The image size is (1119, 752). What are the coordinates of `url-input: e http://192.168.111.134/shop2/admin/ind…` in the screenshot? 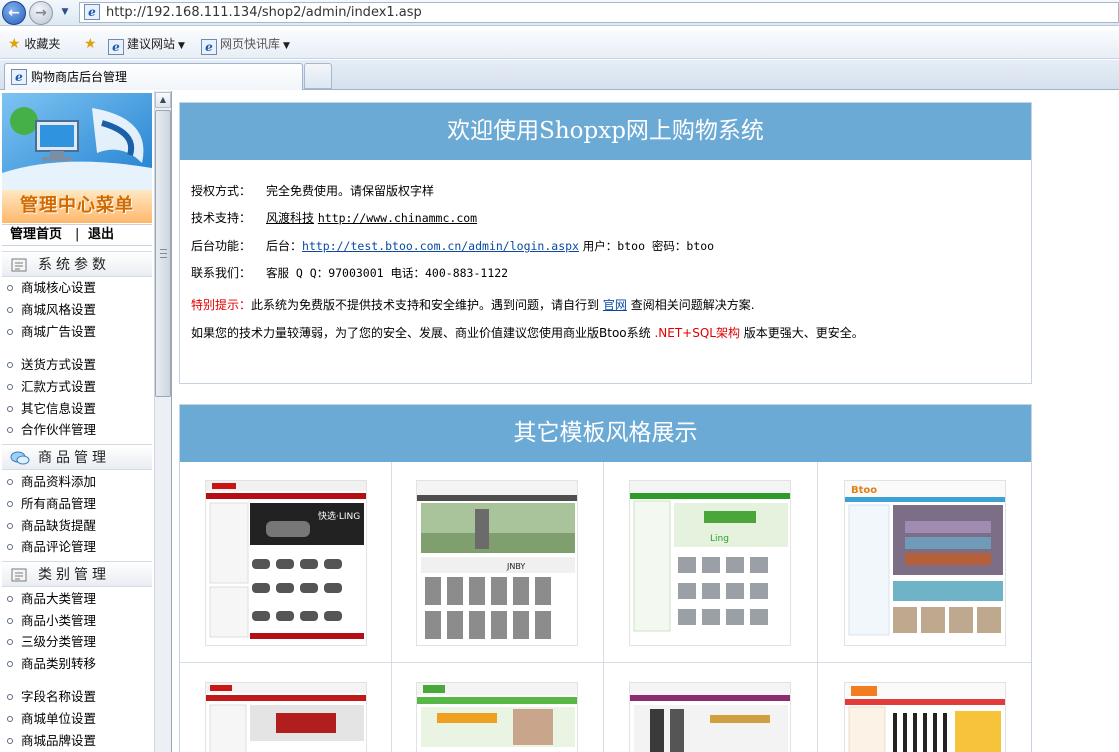 It's located at (599, 12).